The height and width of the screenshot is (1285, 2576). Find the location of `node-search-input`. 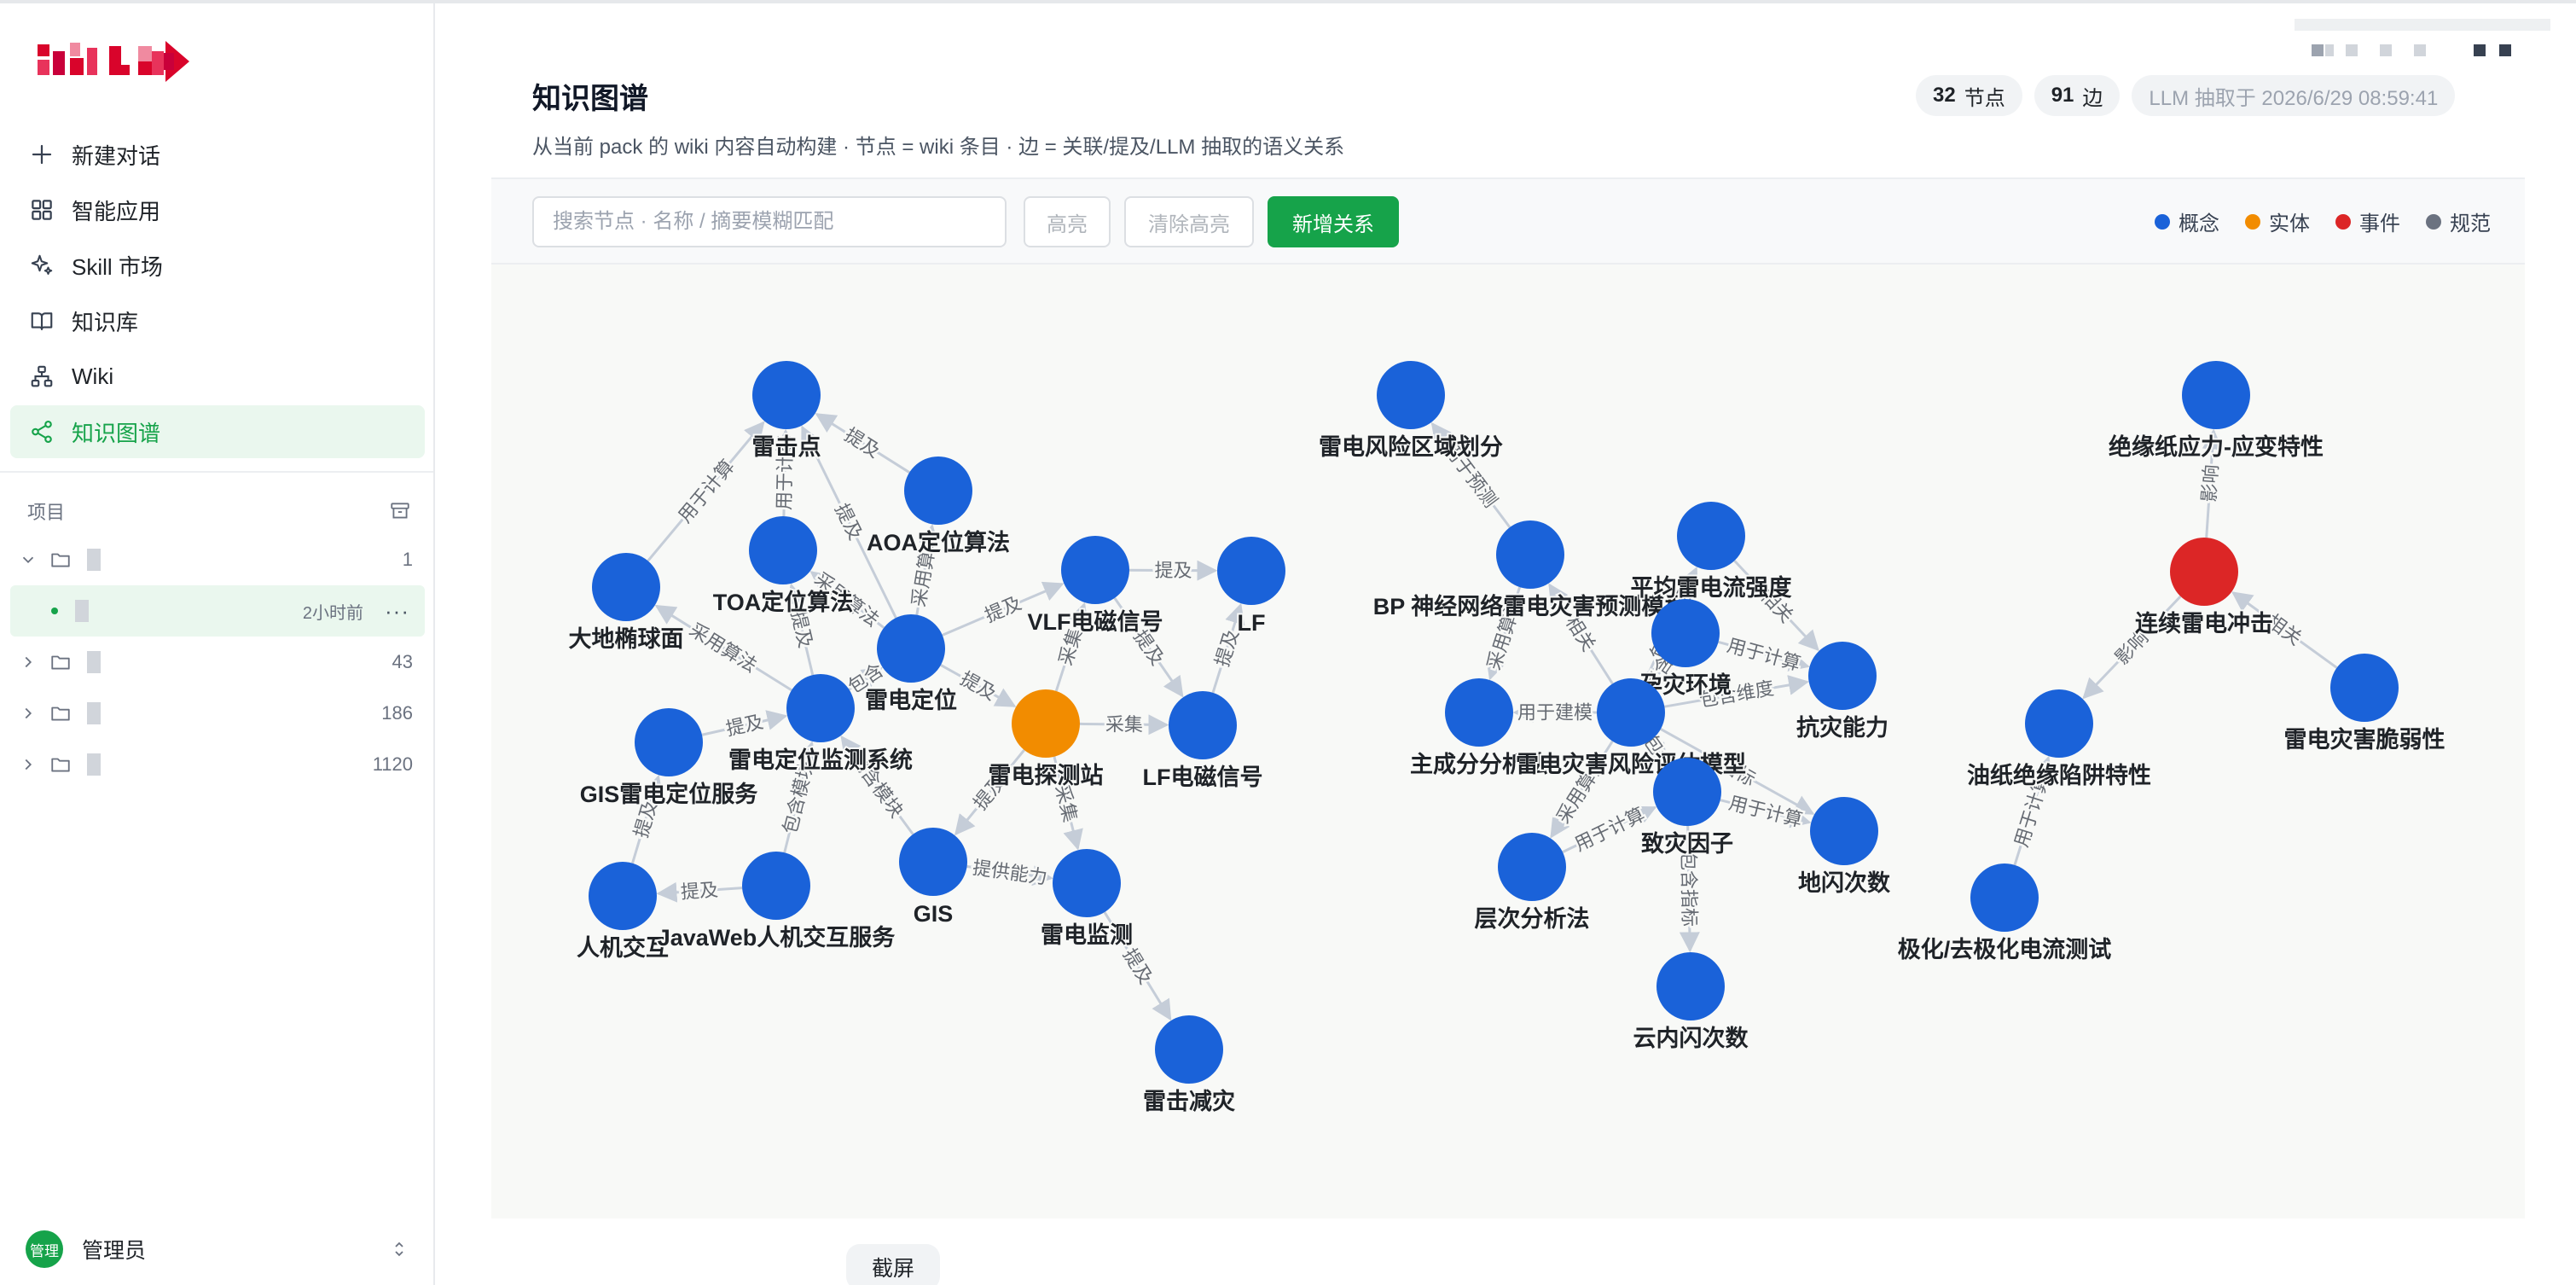

node-search-input is located at coordinates (769, 222).